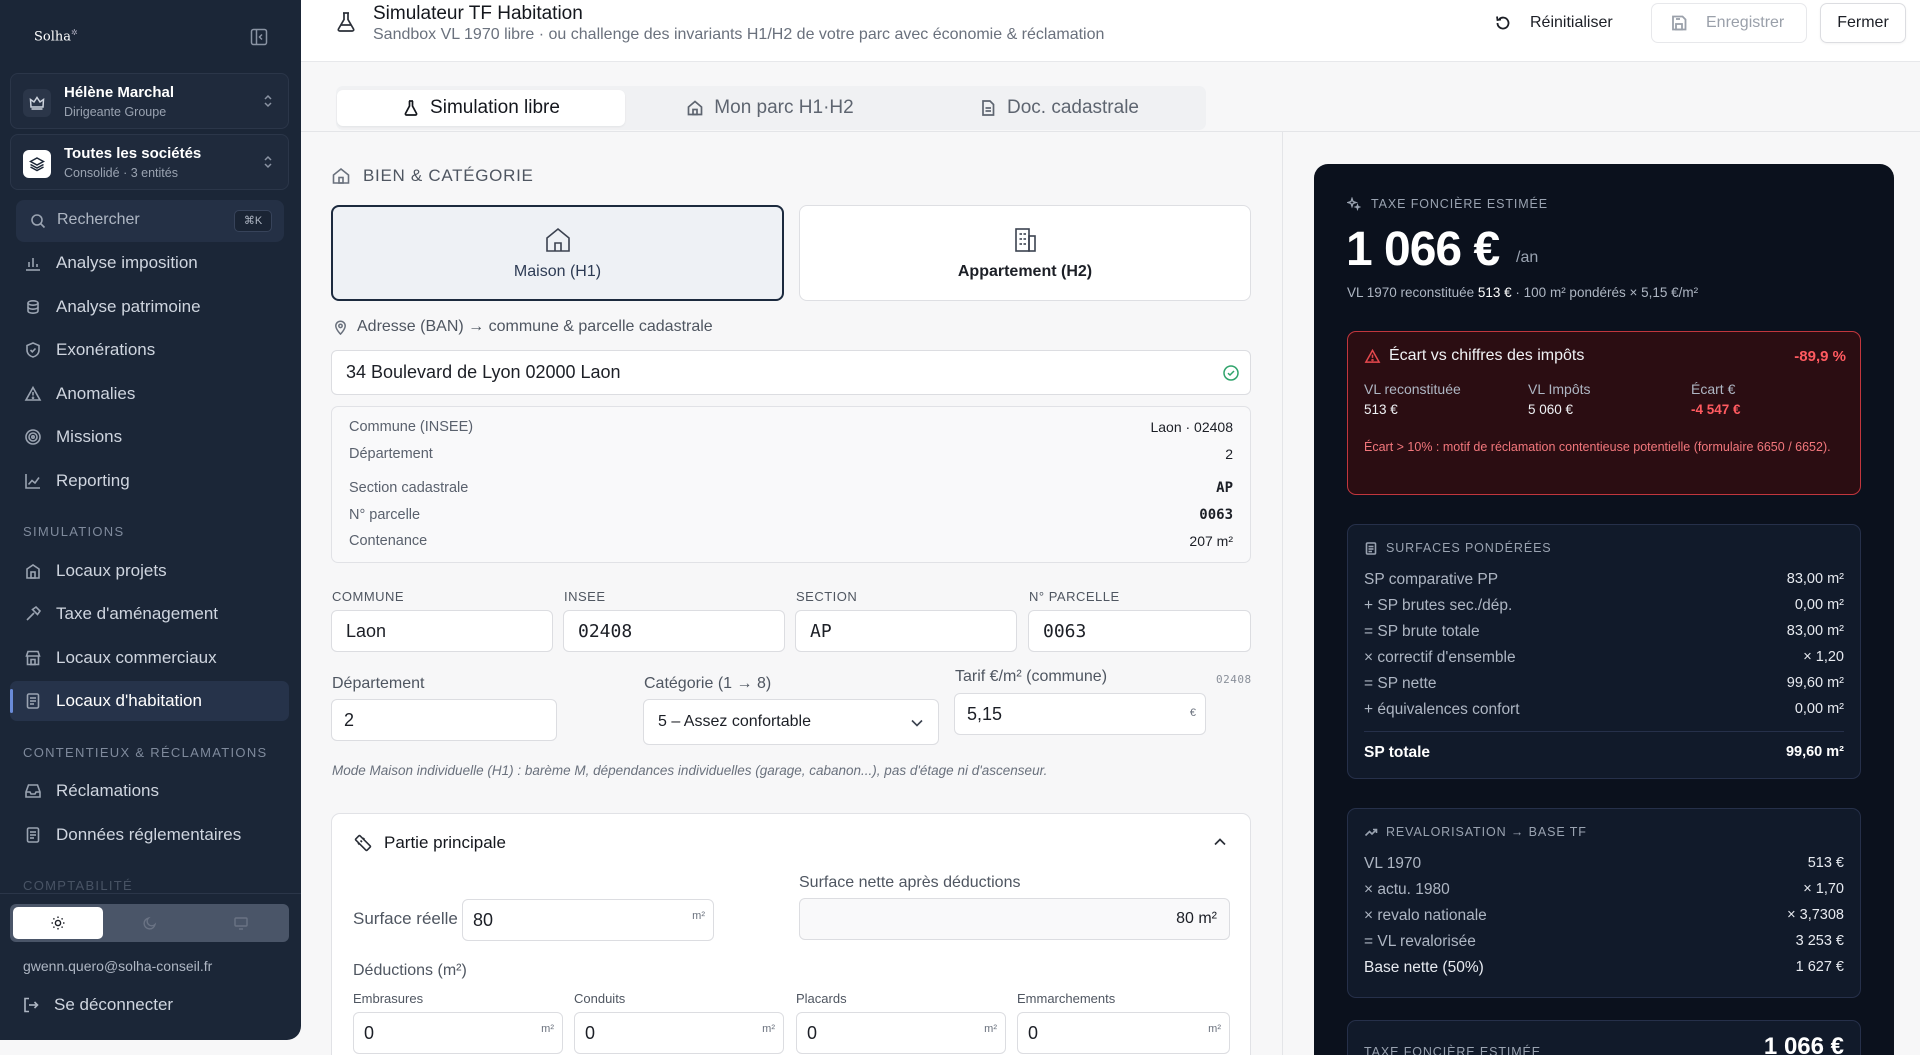 The image size is (1920, 1055). What do you see at coordinates (791, 722) in the screenshot?
I see `categorie-select: 5 – Assez confortable` at bounding box center [791, 722].